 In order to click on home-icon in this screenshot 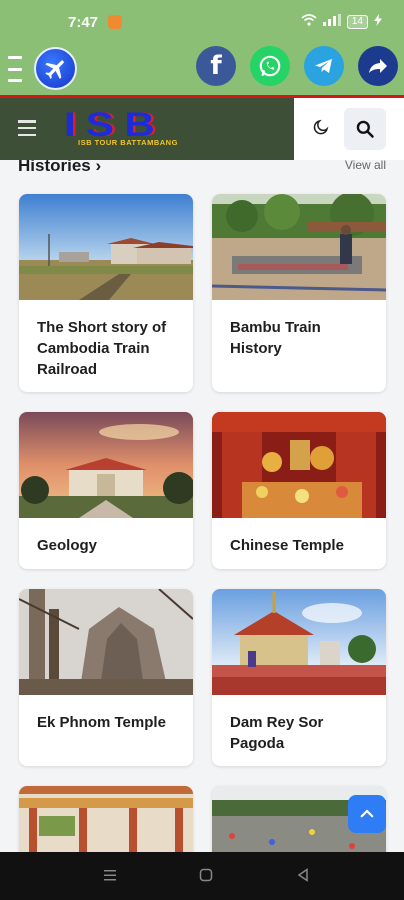, I will do `click(206, 876)`.